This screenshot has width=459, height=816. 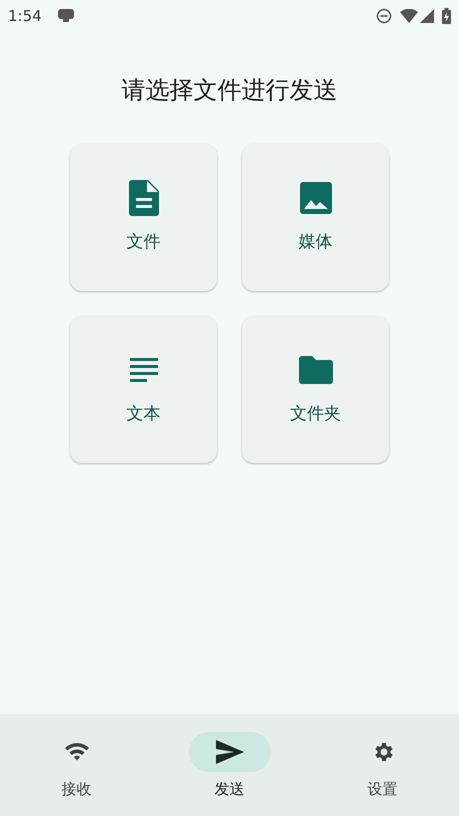 What do you see at coordinates (77, 752) in the screenshot?
I see `wifi-icon` at bounding box center [77, 752].